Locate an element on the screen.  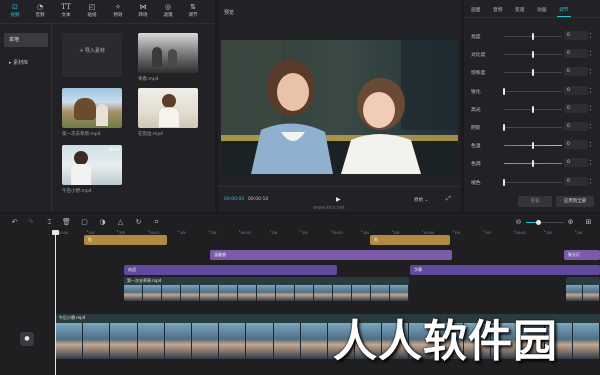
nav-local: 本地 is located at coordinates (26, 40).